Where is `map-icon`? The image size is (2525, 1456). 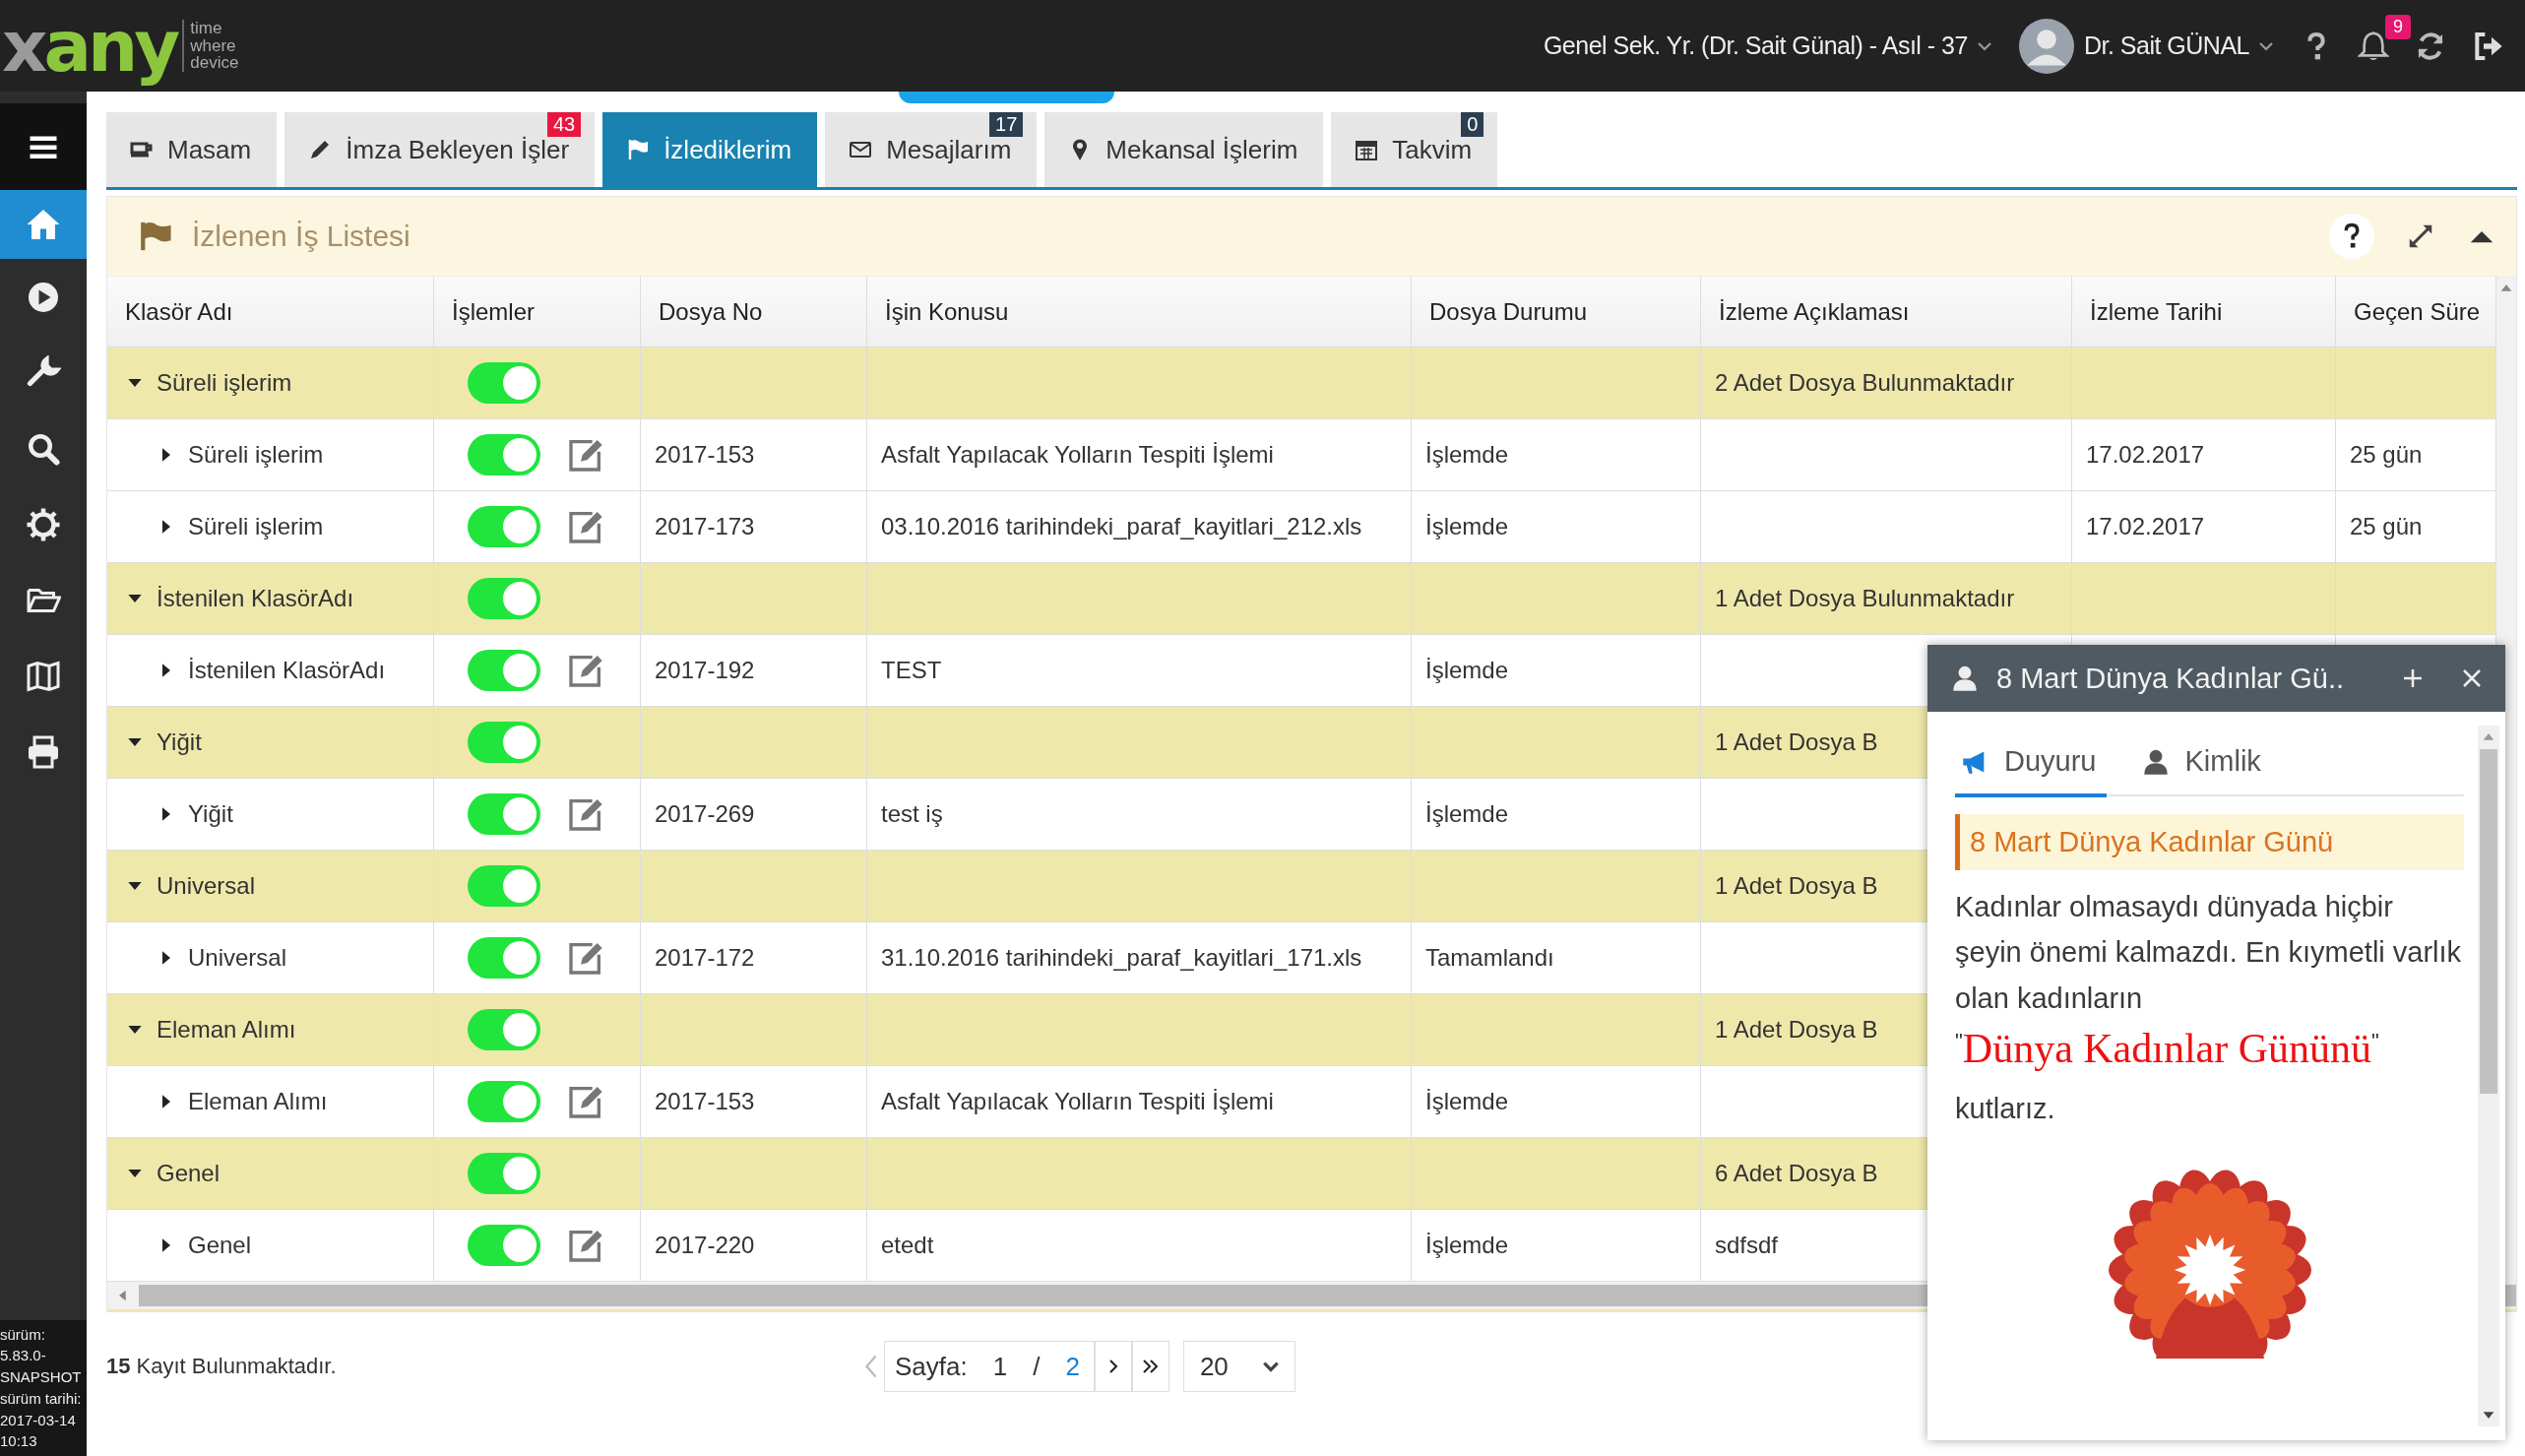 map-icon is located at coordinates (44, 676).